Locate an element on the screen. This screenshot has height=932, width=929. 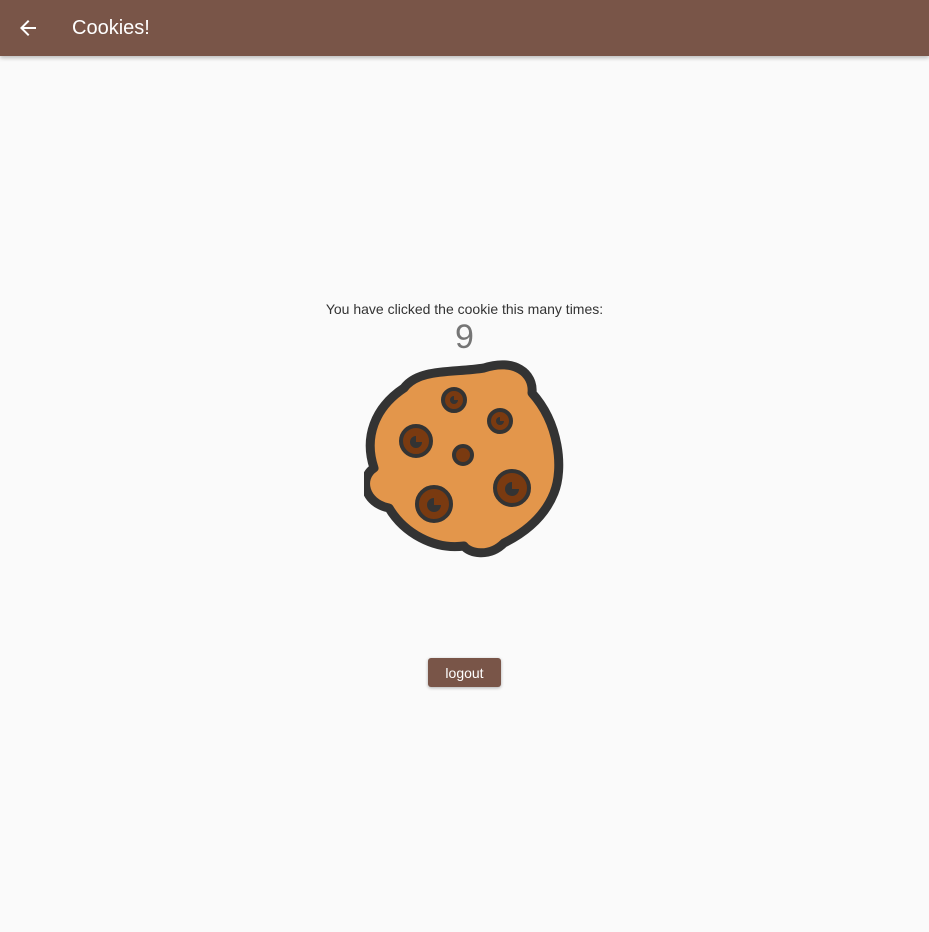
click-count: 9 is located at coordinates (464, 337).